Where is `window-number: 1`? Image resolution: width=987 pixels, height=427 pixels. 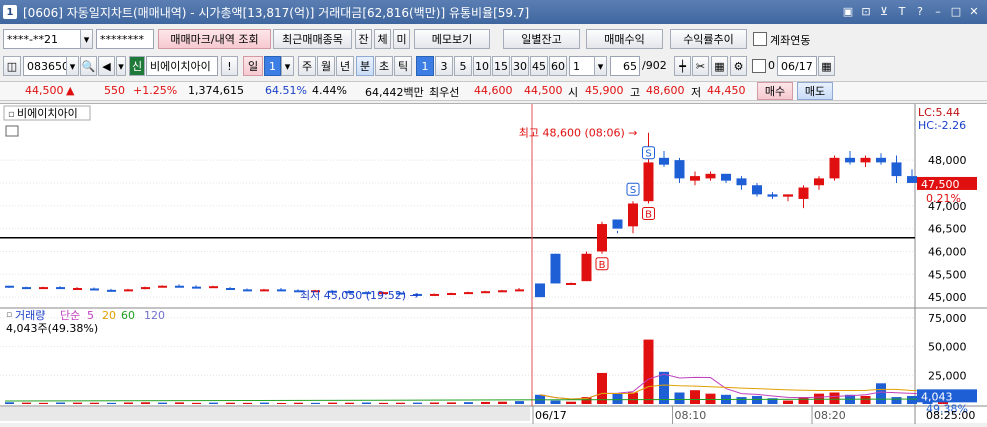
window-number: 1 is located at coordinates (10, 12).